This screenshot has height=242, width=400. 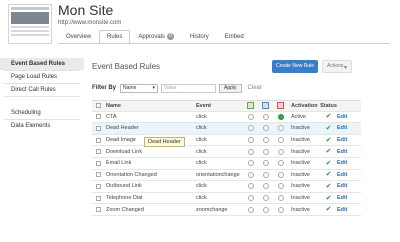 What do you see at coordinates (280, 106) in the screenshot?
I see `tool-red-icon` at bounding box center [280, 106].